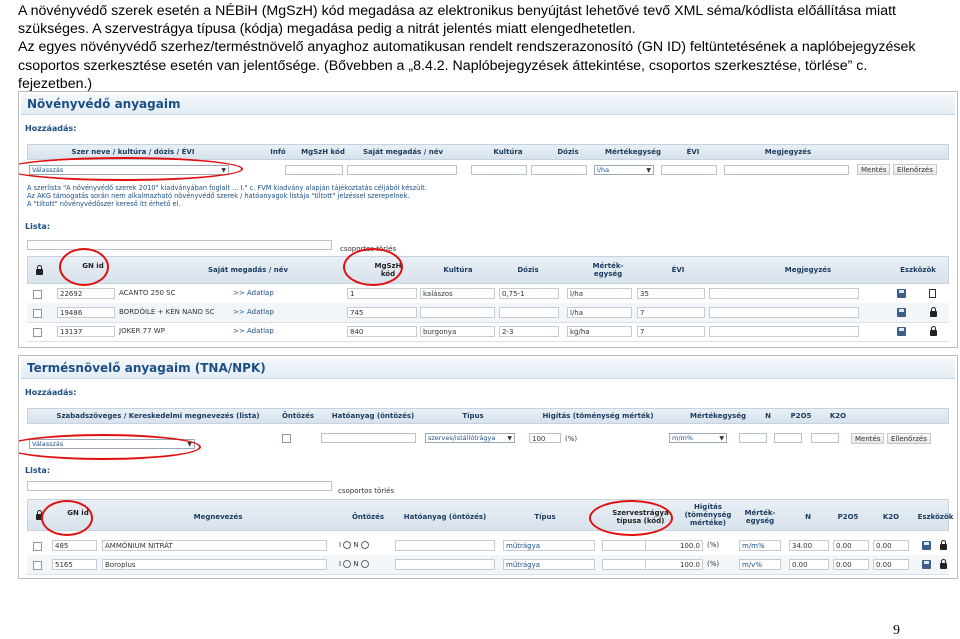 The height and width of the screenshot is (639, 960). What do you see at coordinates (689, 170) in the screenshot?
I see `evi-input` at bounding box center [689, 170].